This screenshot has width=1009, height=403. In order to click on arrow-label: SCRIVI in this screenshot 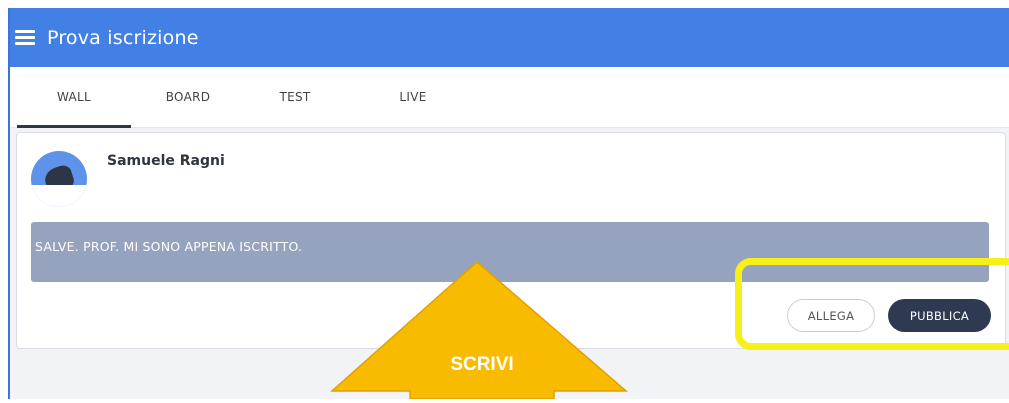, I will do `click(482, 364)`.